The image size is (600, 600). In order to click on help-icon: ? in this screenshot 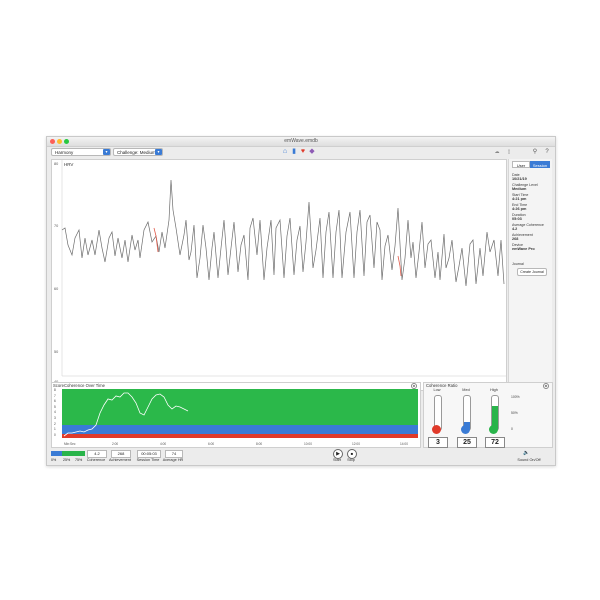, I will do `click(547, 152)`.